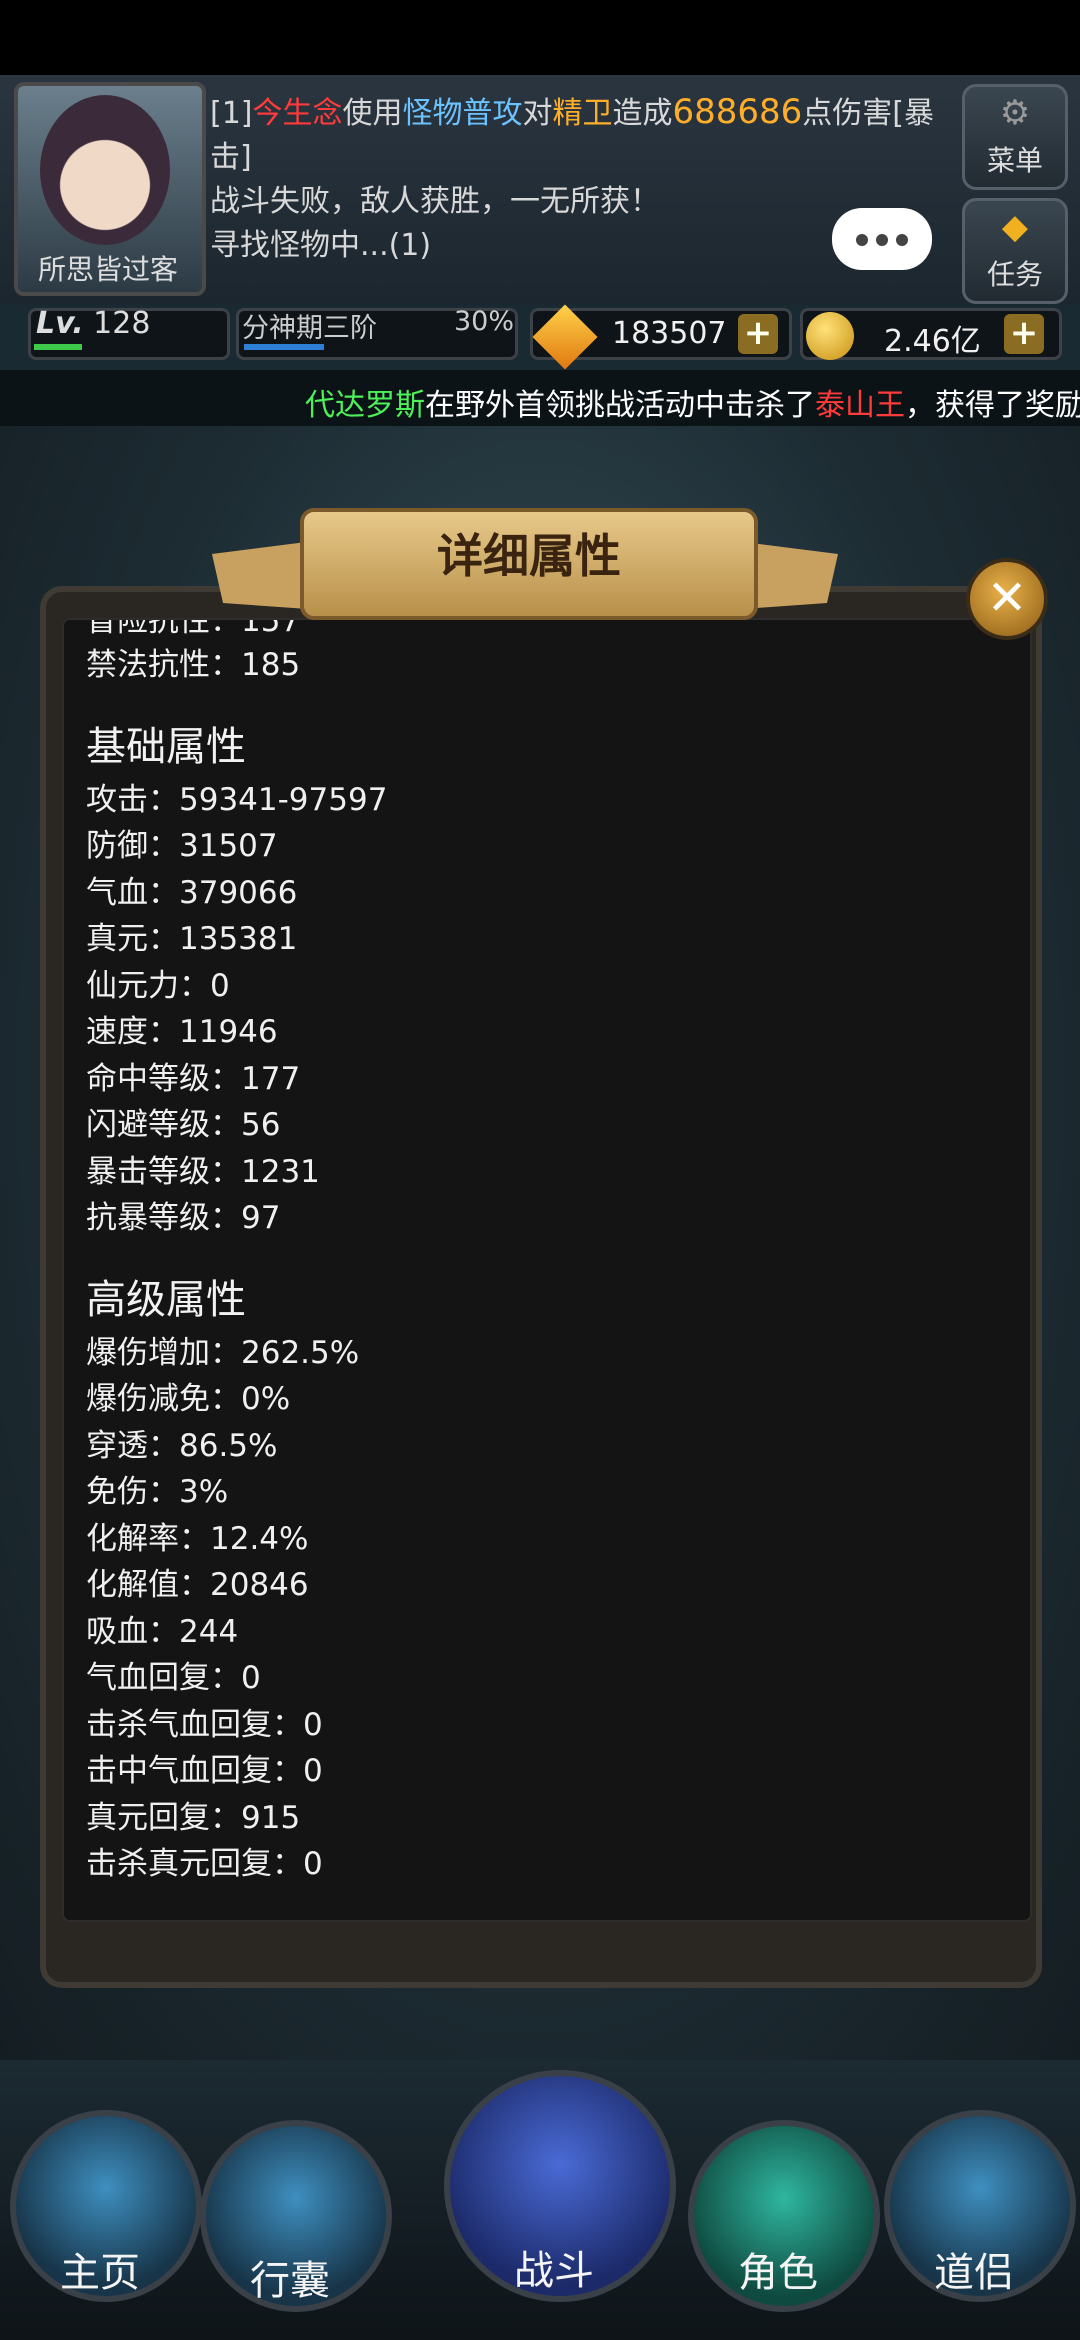 This screenshot has width=1080, height=2340. I want to click on dialog-title: 详细属性, so click(529, 556).